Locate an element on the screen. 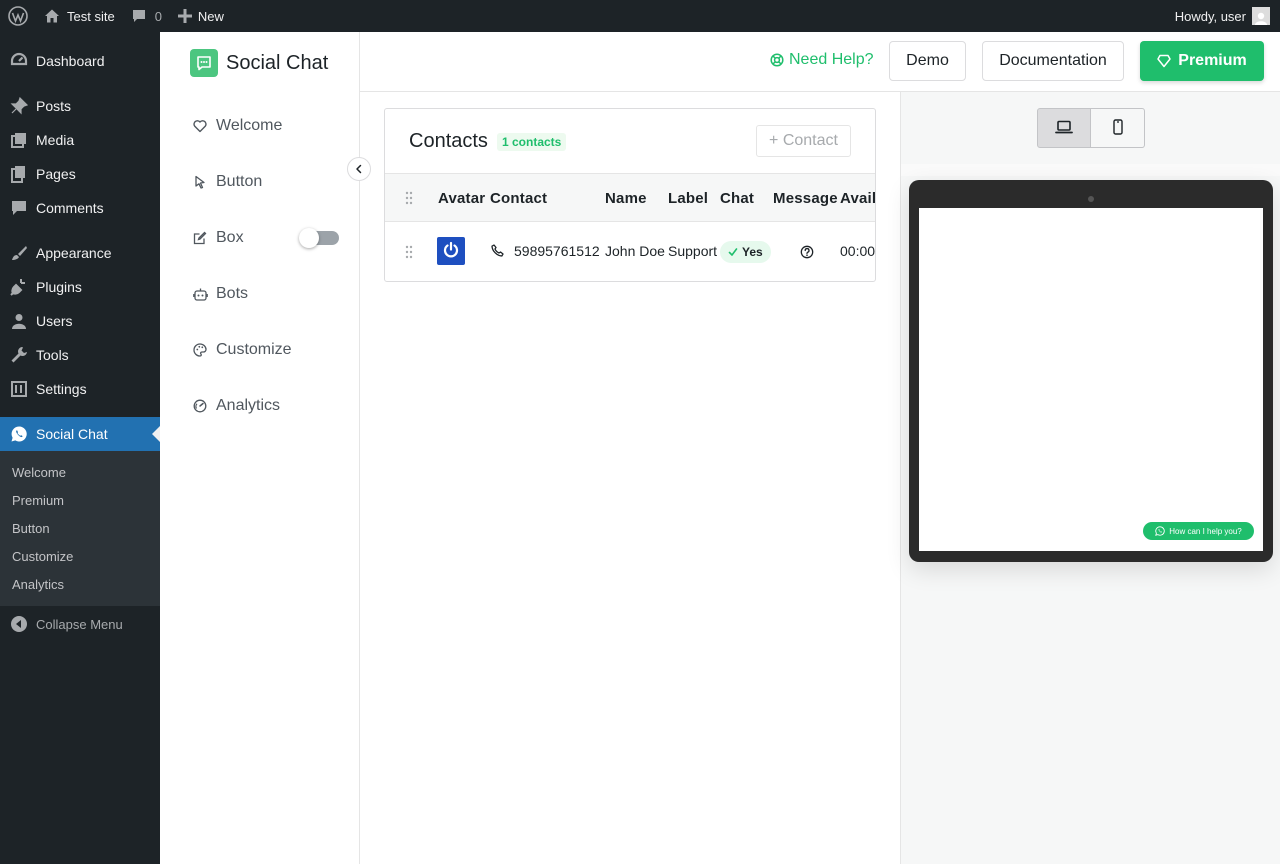 The width and height of the screenshot is (1280, 864). submenu-item-analytics: Analytics is located at coordinates (80, 584).